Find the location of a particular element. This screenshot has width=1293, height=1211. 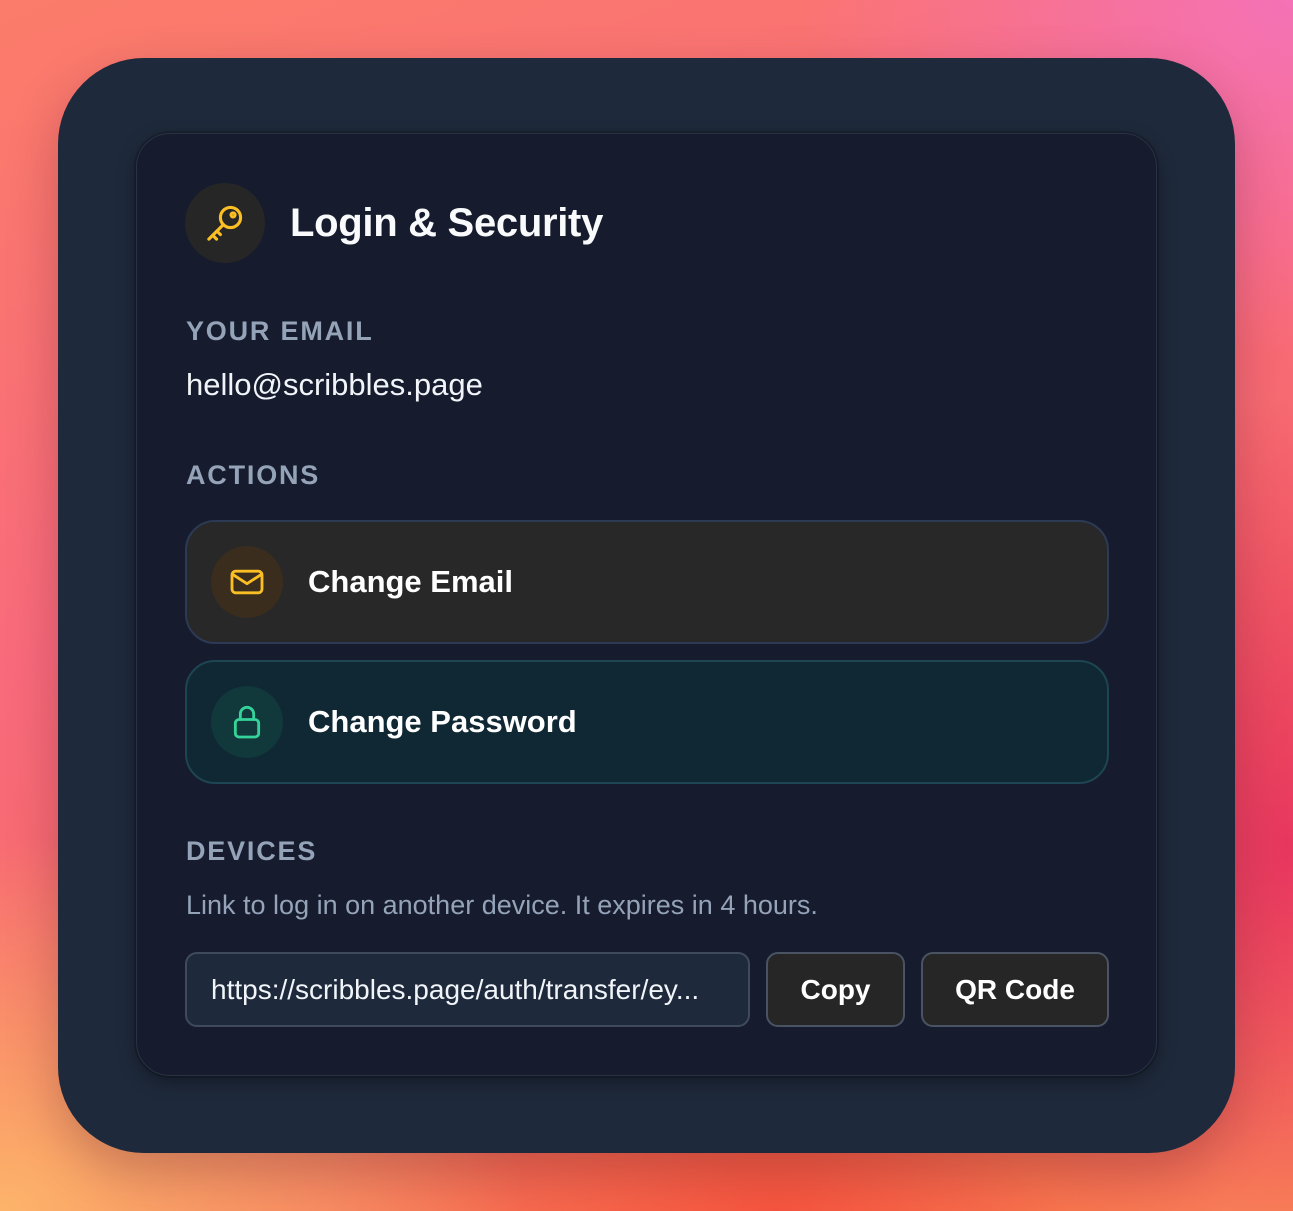

qr-code-button: QR Code is located at coordinates (1015, 989).